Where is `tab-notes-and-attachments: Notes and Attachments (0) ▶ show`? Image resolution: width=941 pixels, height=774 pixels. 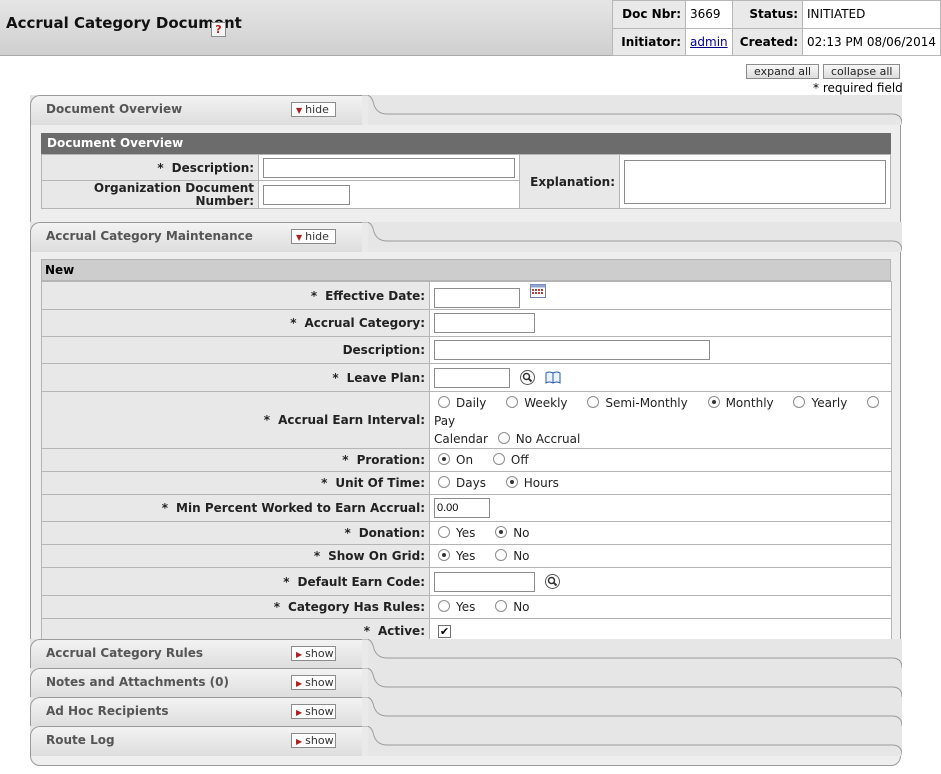
tab-notes-and-attachments: Notes and Attachments (0) ▶ show is located at coordinates (466, 683).